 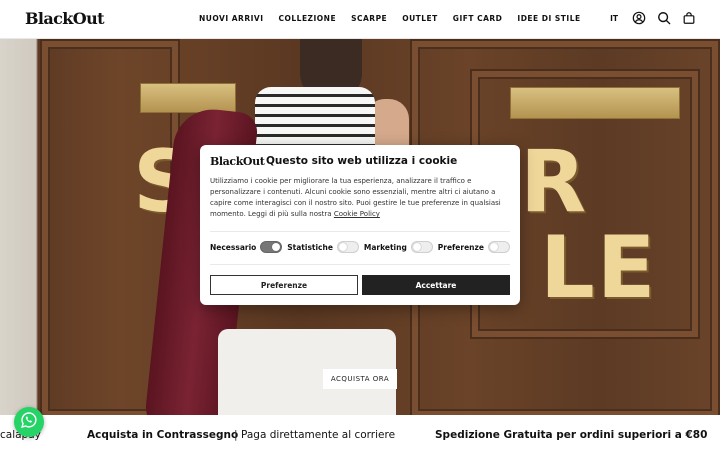 I want to click on toggle-statistiche: Statistiche, so click(x=323, y=247).